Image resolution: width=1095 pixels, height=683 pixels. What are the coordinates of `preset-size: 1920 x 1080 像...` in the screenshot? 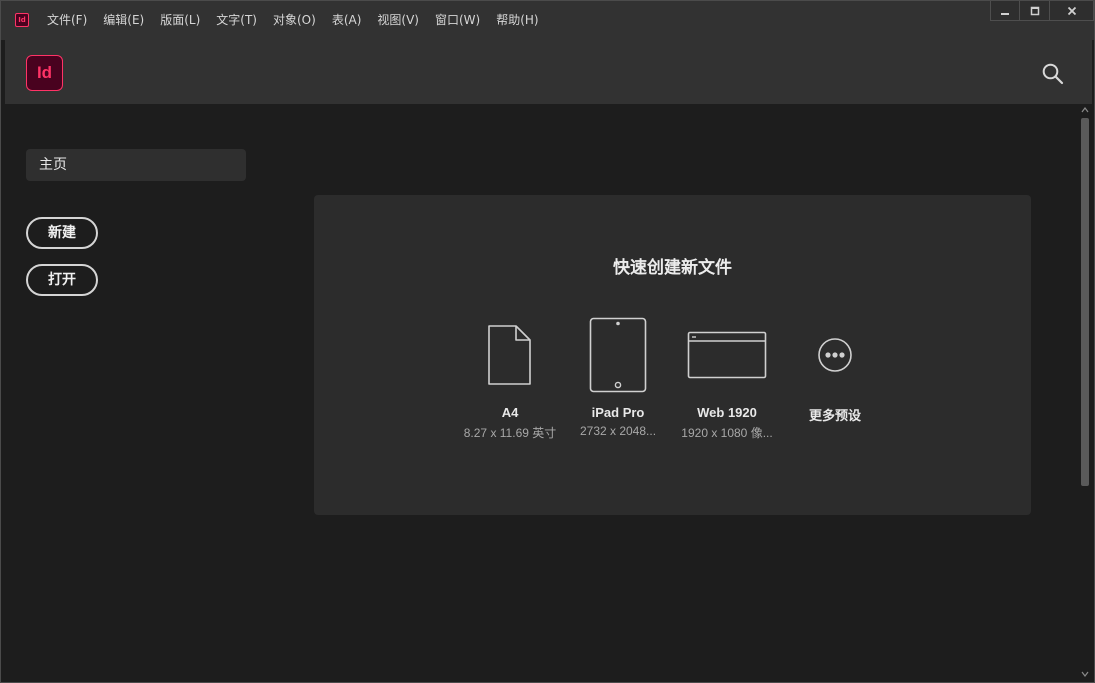 It's located at (727, 433).